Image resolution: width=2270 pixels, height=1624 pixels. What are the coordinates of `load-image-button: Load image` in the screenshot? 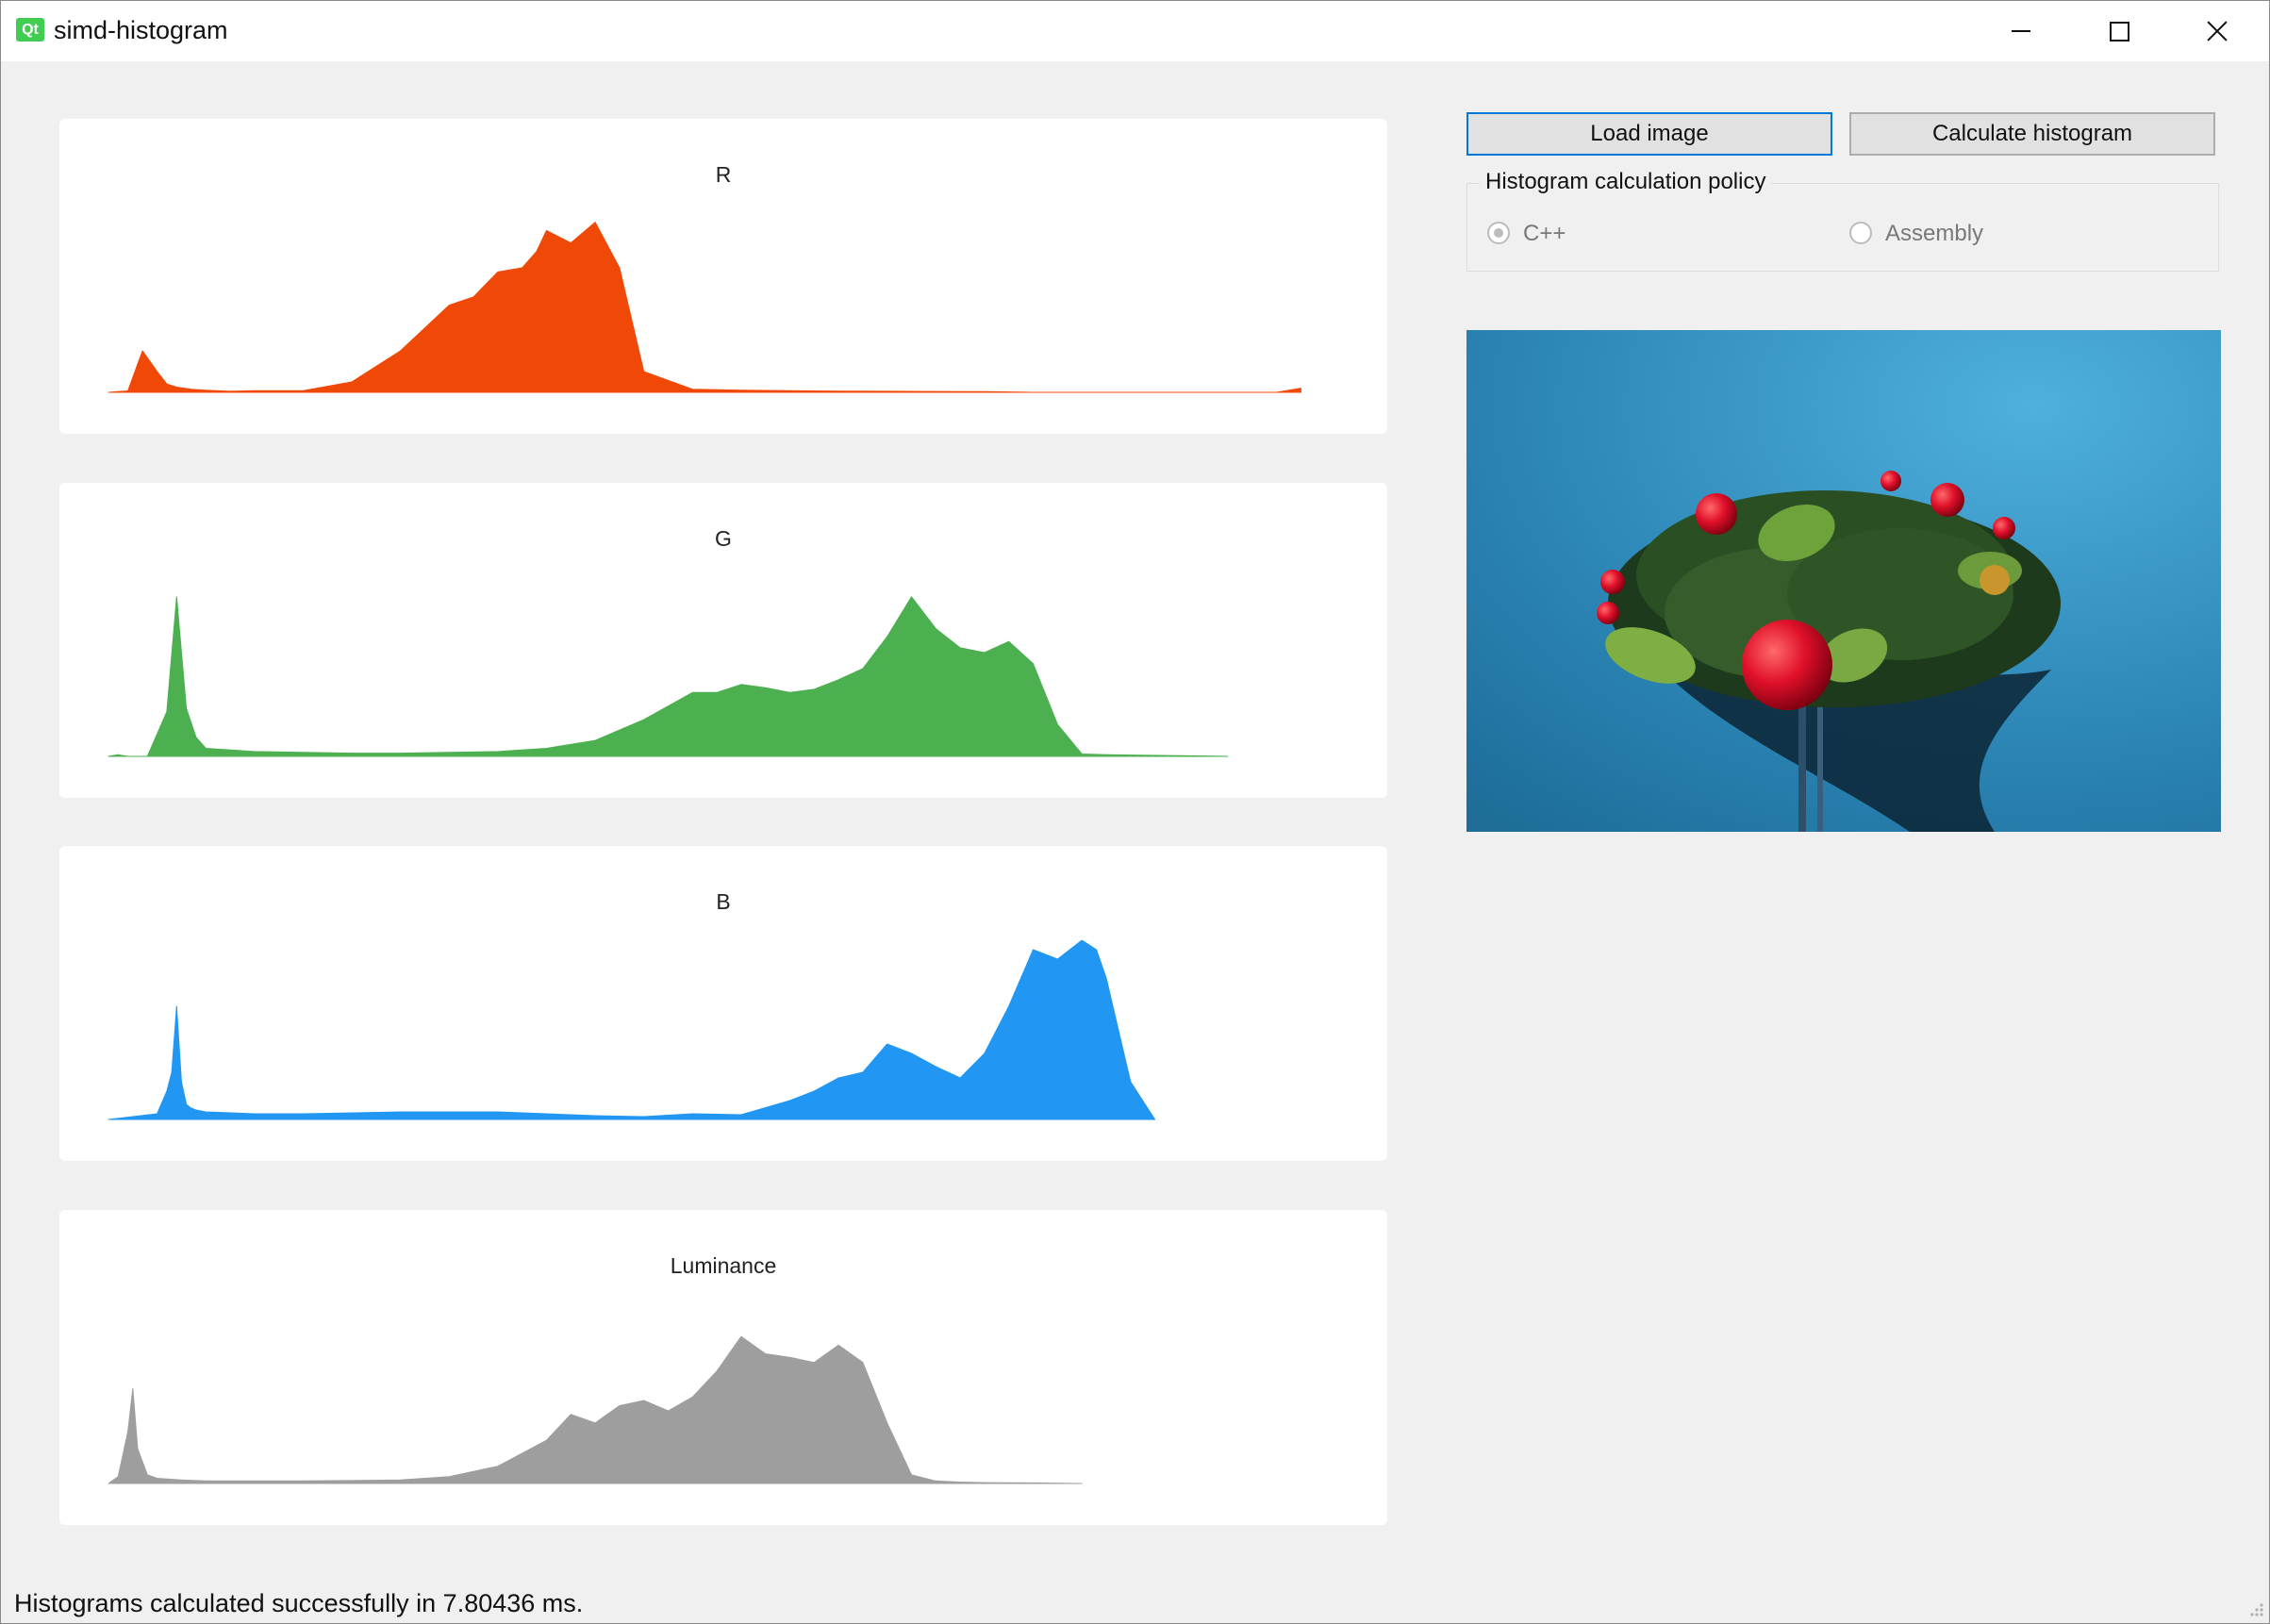 It's located at (1649, 134).